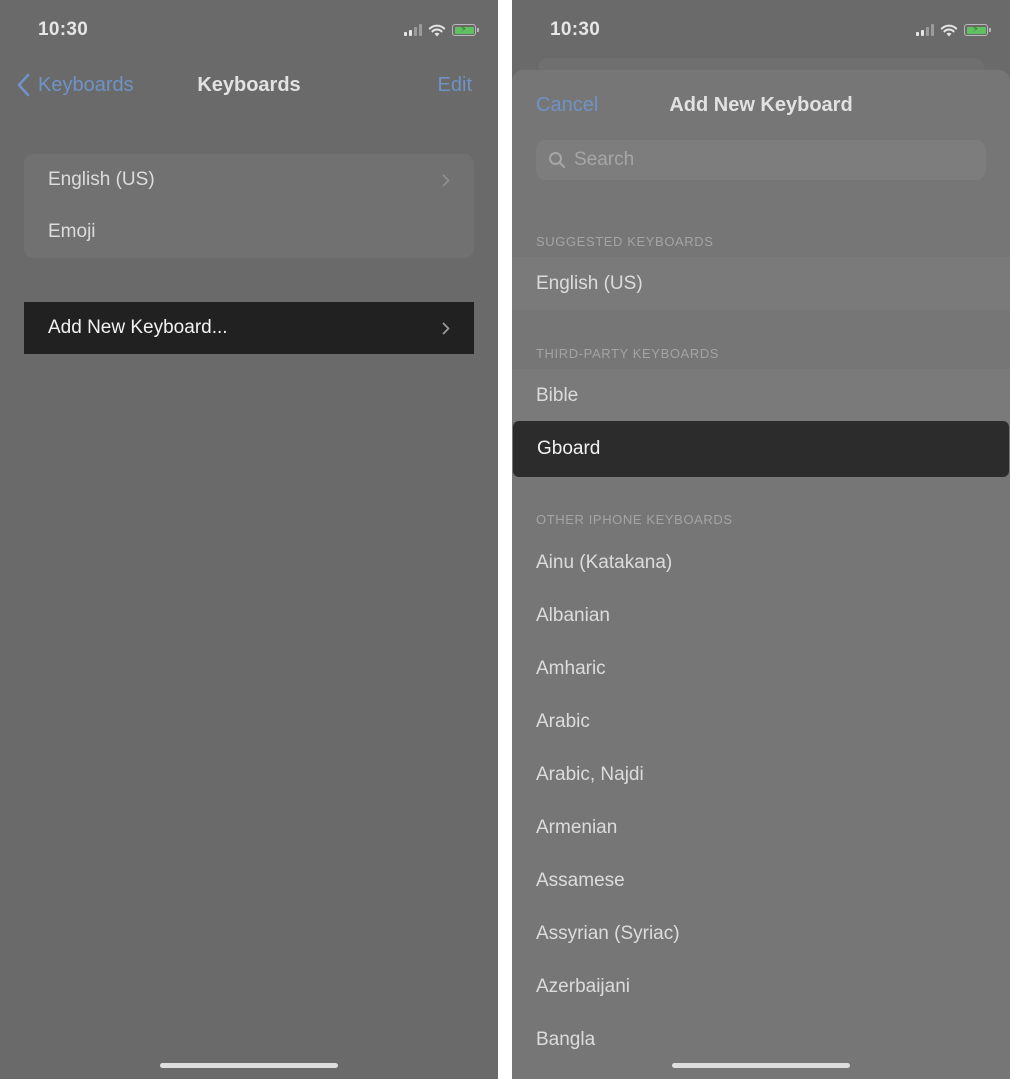  What do you see at coordinates (761, 933) in the screenshot?
I see `keyboard-option-assyrian-syriac: Assyrian (Syriac)` at bounding box center [761, 933].